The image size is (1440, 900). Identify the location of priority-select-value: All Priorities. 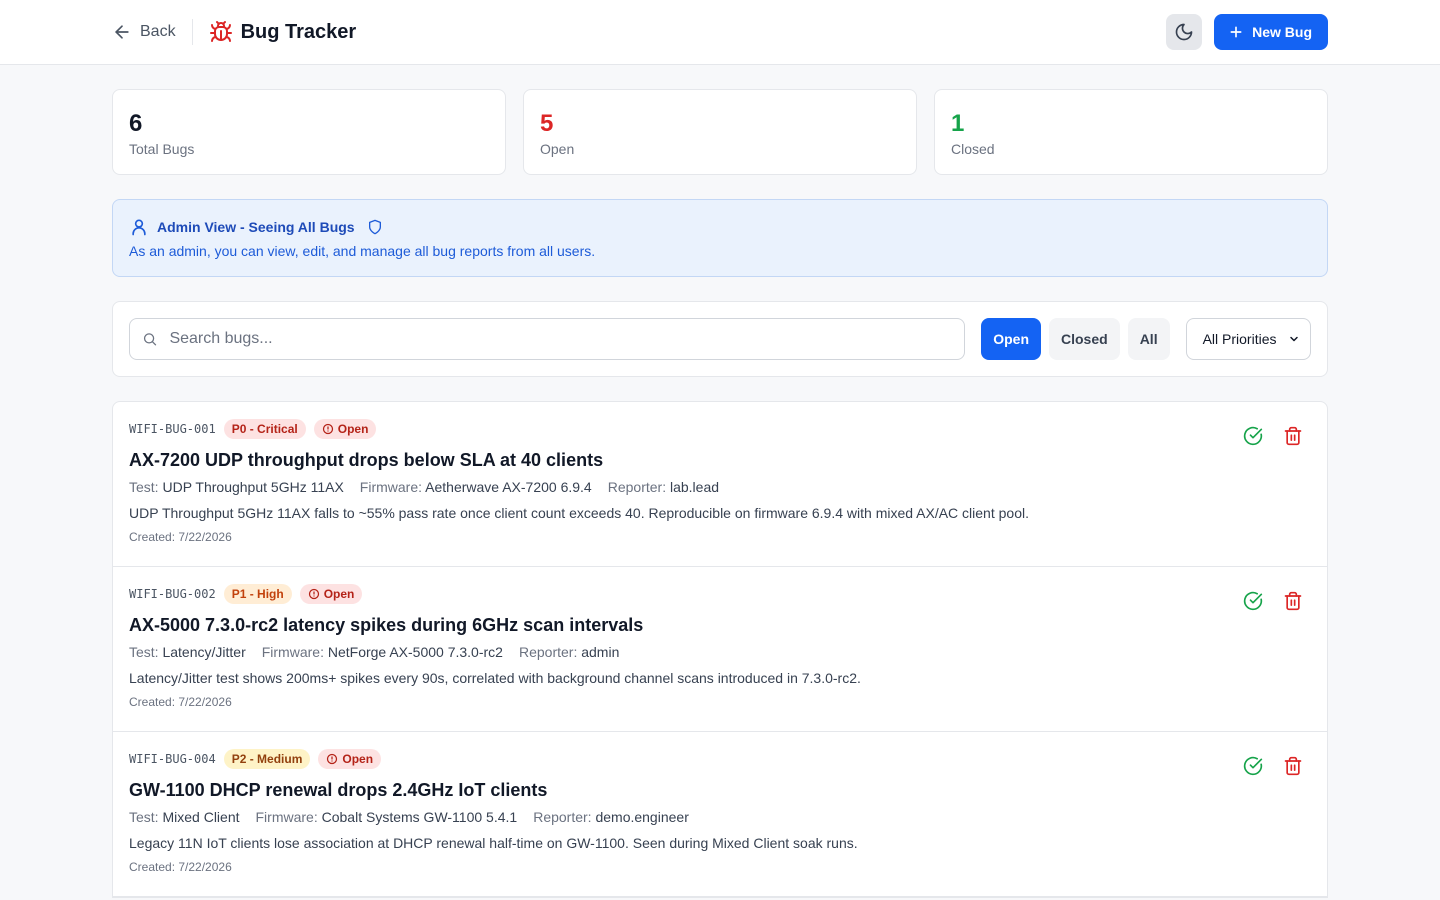
(1239, 339).